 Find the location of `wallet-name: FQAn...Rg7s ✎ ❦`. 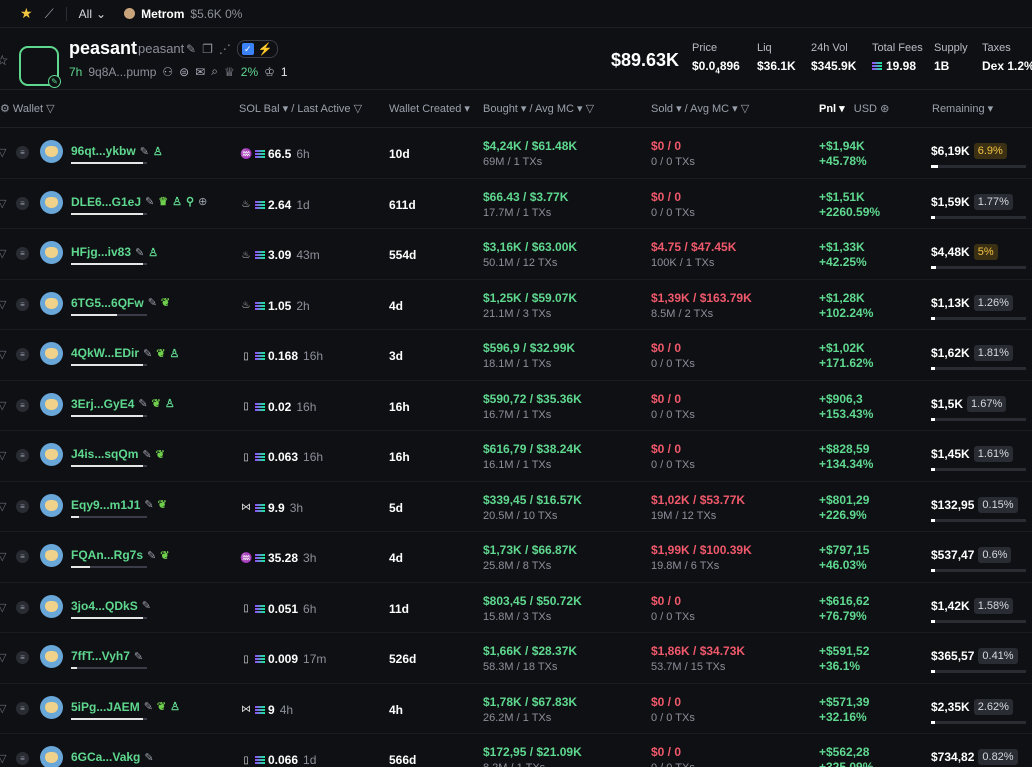

wallet-name: FQAn...Rg7s ✎ ❦ is located at coordinates (120, 555).